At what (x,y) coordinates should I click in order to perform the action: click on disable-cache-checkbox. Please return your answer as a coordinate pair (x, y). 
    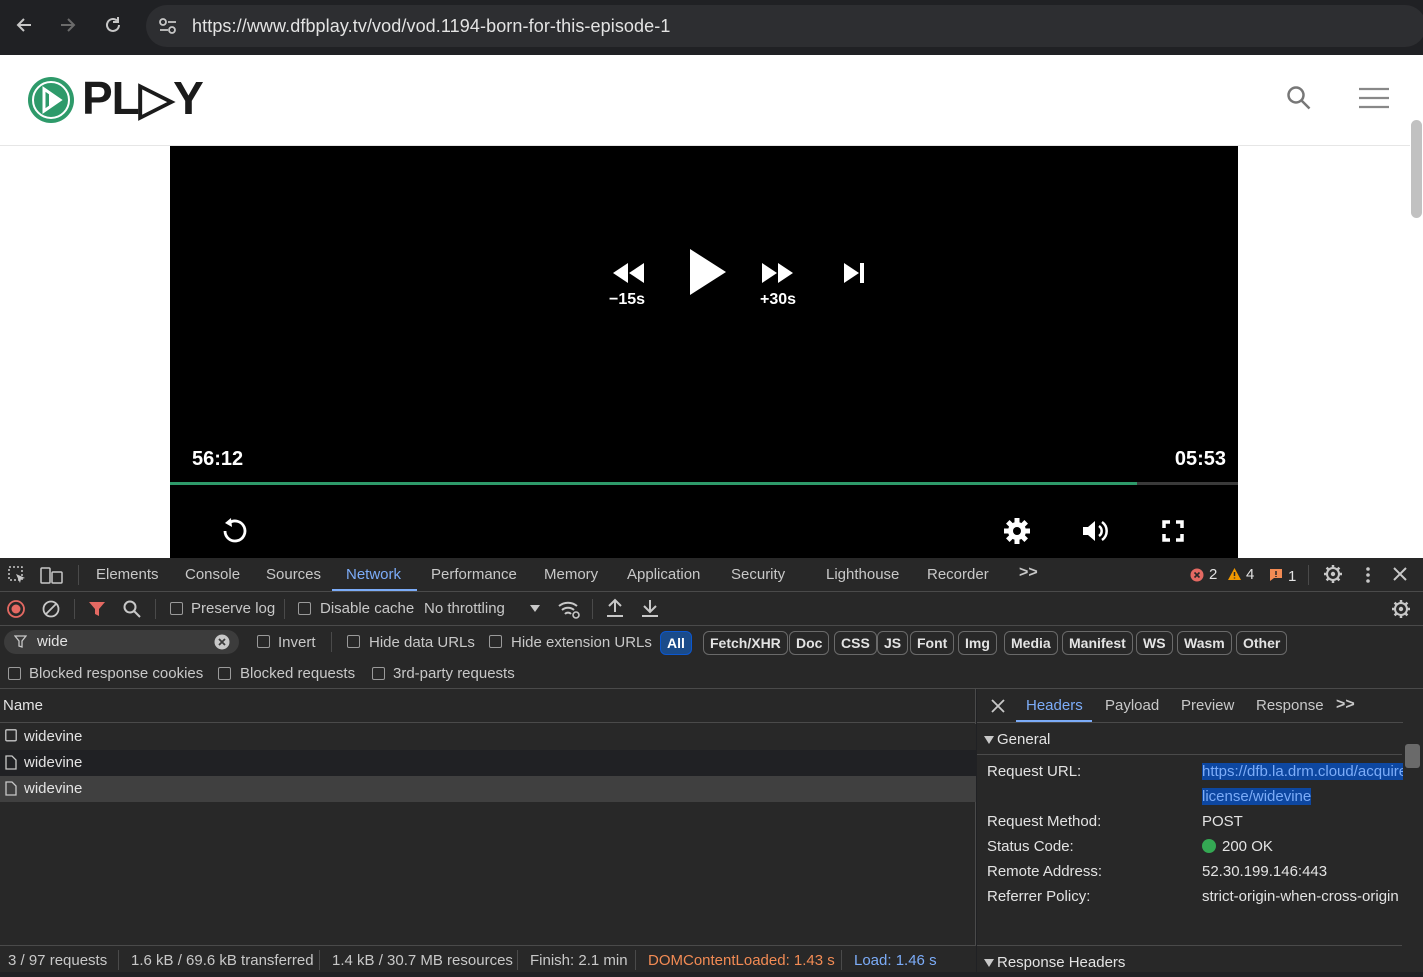
    Looking at the image, I should click on (304, 608).